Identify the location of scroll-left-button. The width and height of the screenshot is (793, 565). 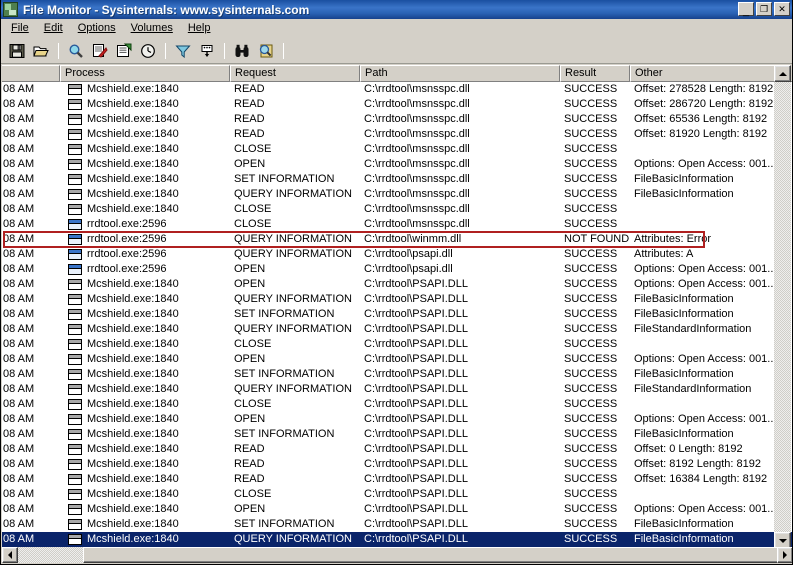
(10, 555).